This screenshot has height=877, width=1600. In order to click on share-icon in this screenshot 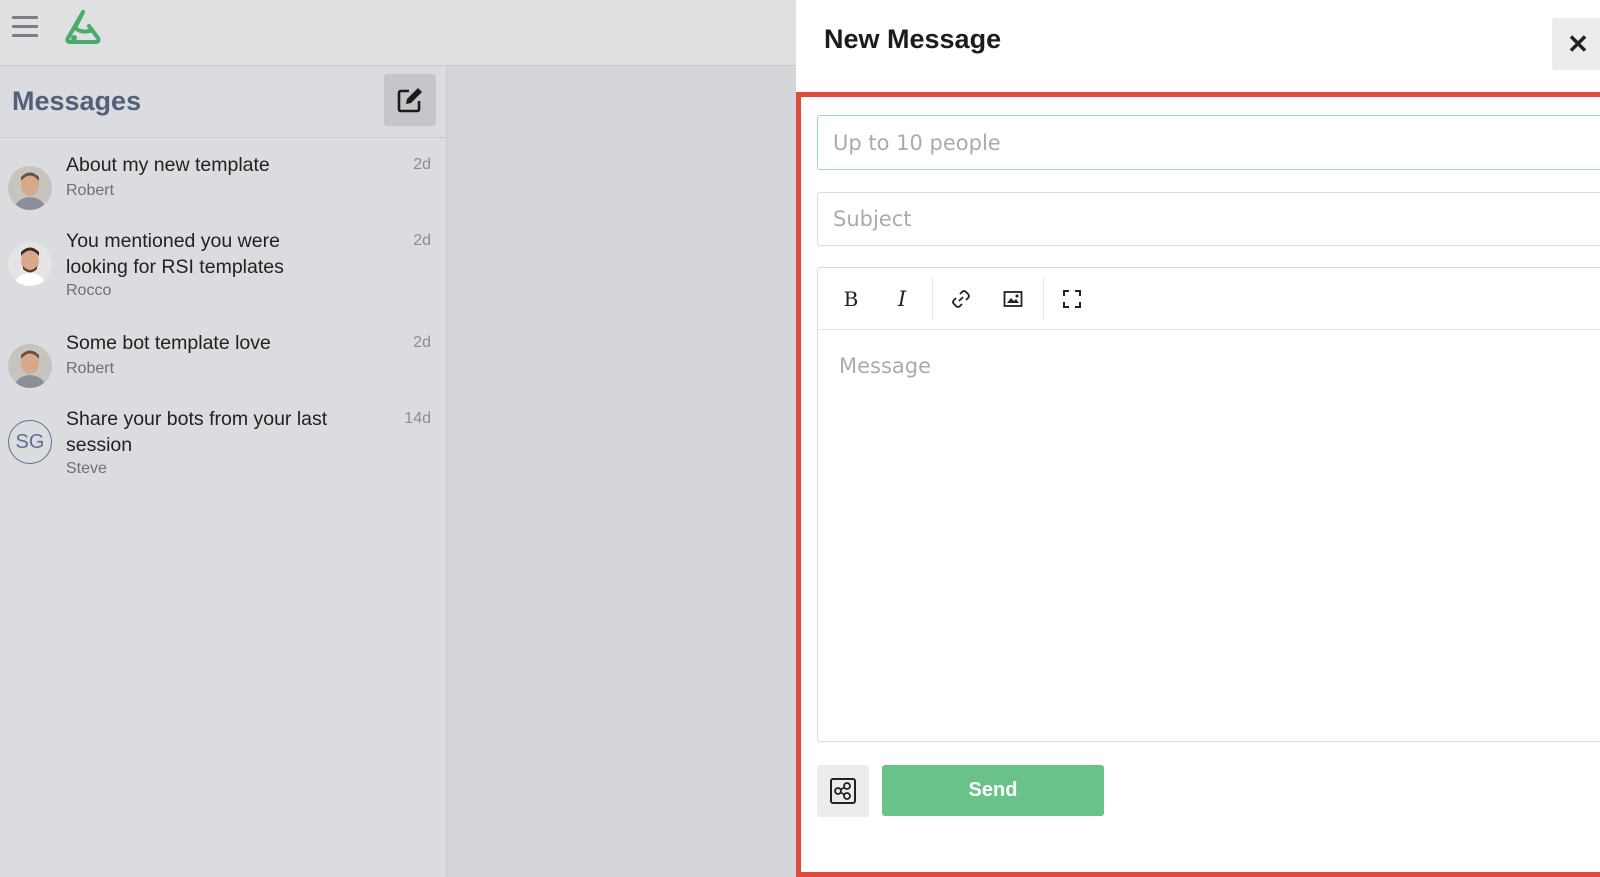, I will do `click(843, 791)`.